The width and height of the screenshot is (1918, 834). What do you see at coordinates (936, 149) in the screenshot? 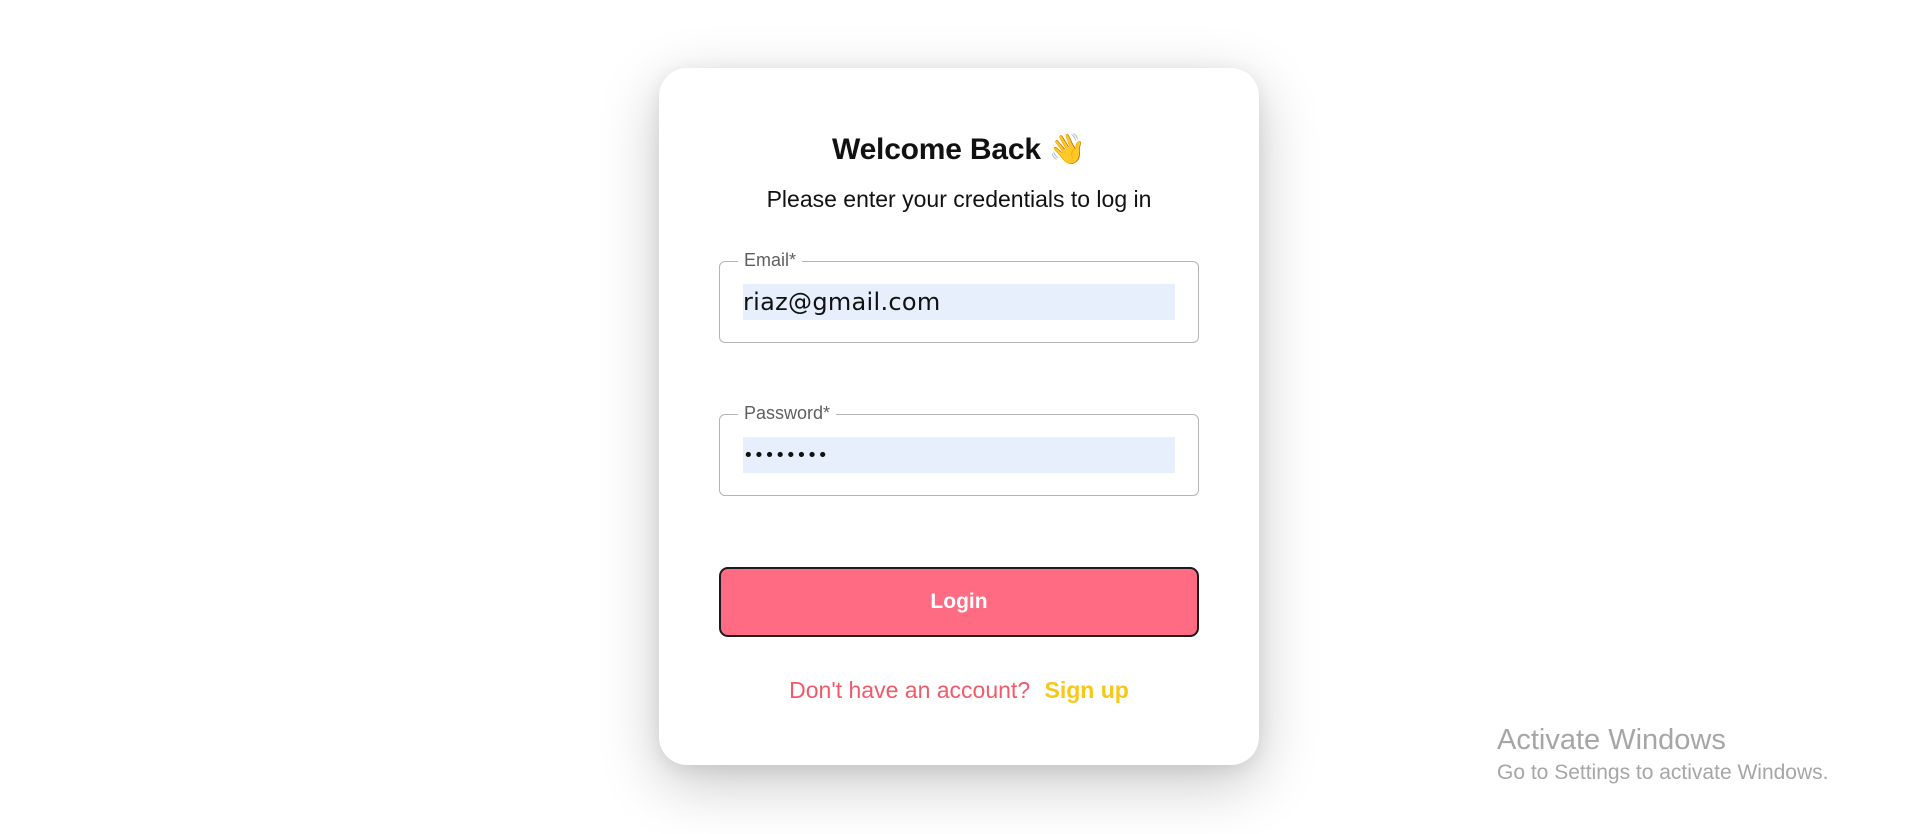
I see `title-text: Welcome Back` at bounding box center [936, 149].